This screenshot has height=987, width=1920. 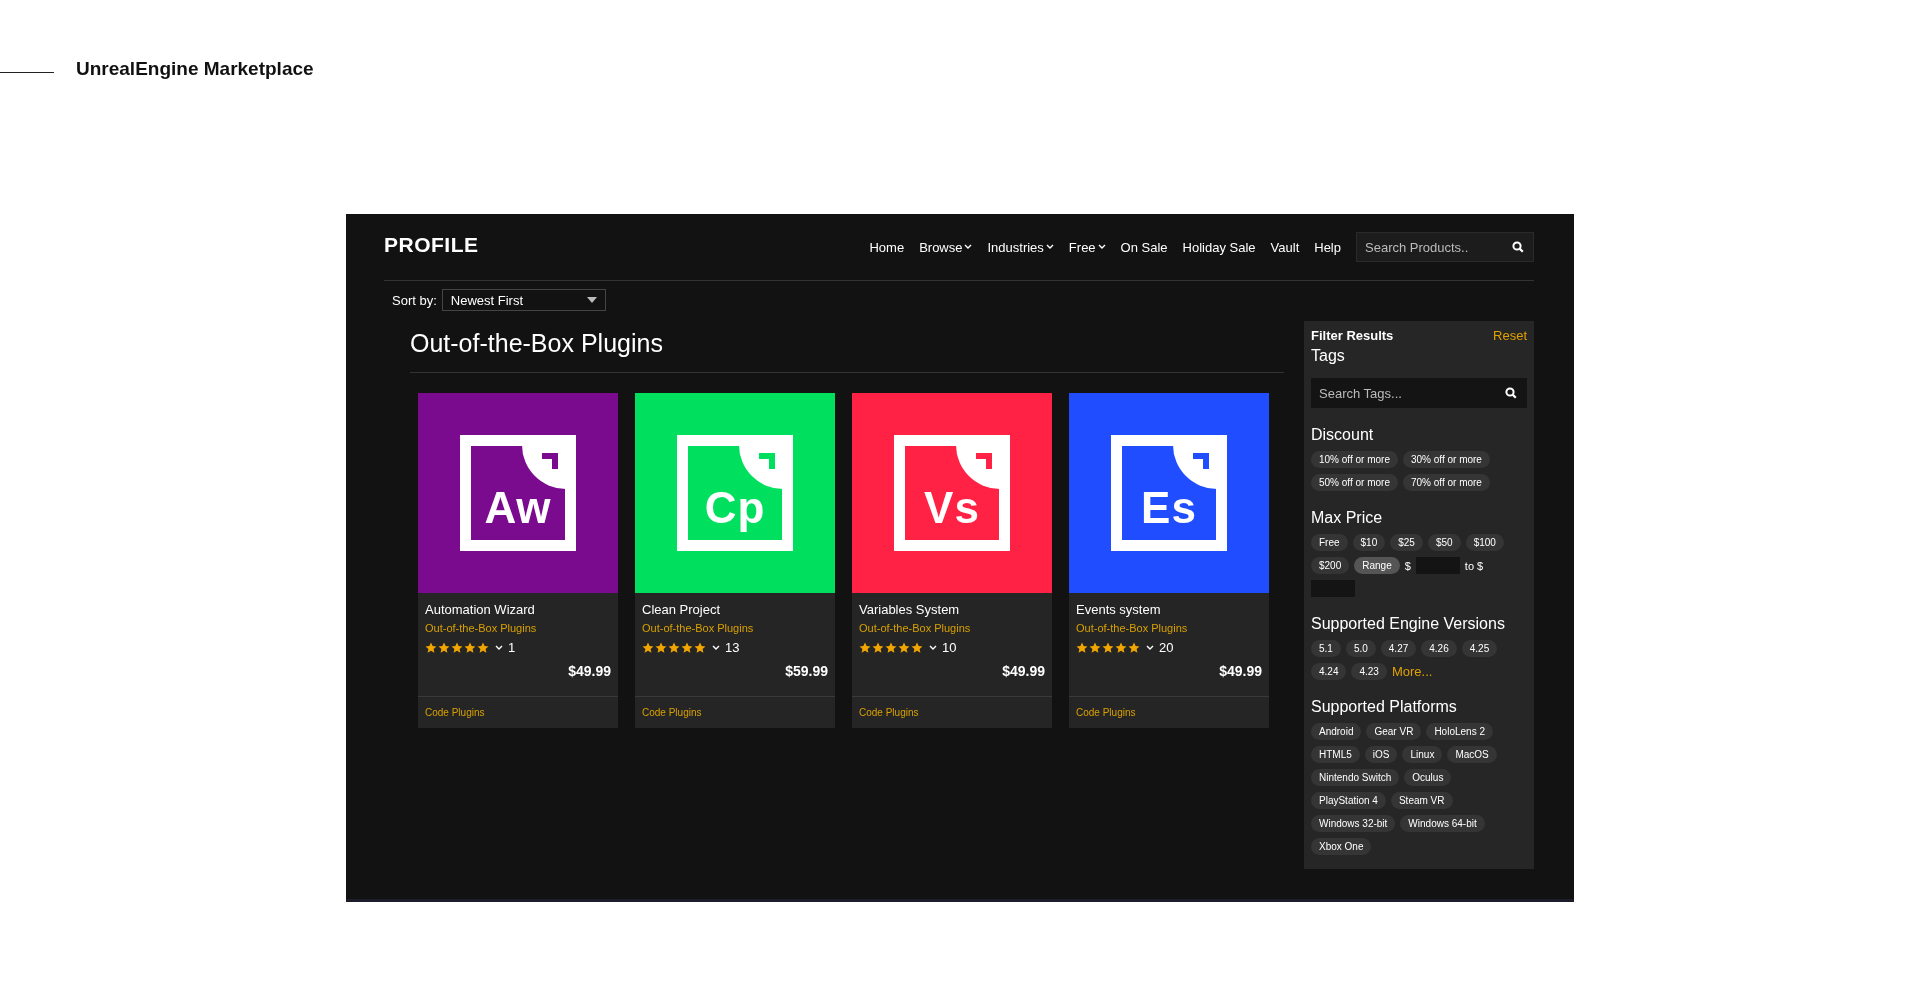 I want to click on filter-chip: Free, so click(x=1329, y=542).